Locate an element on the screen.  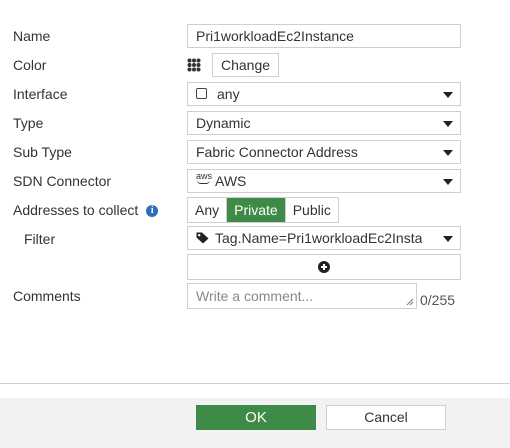
addresses-toggle: Any Private Public is located at coordinates (263, 210).